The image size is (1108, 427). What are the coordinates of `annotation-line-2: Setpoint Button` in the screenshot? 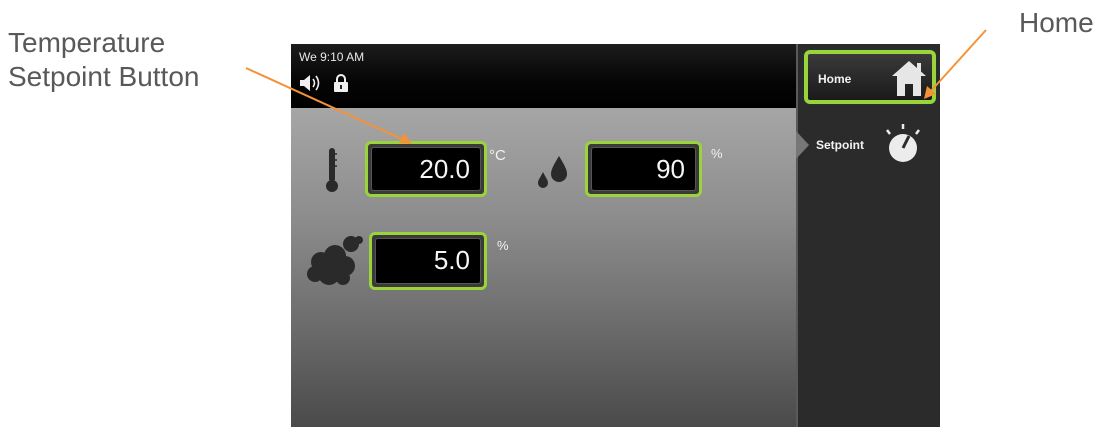 It's located at (104, 76).